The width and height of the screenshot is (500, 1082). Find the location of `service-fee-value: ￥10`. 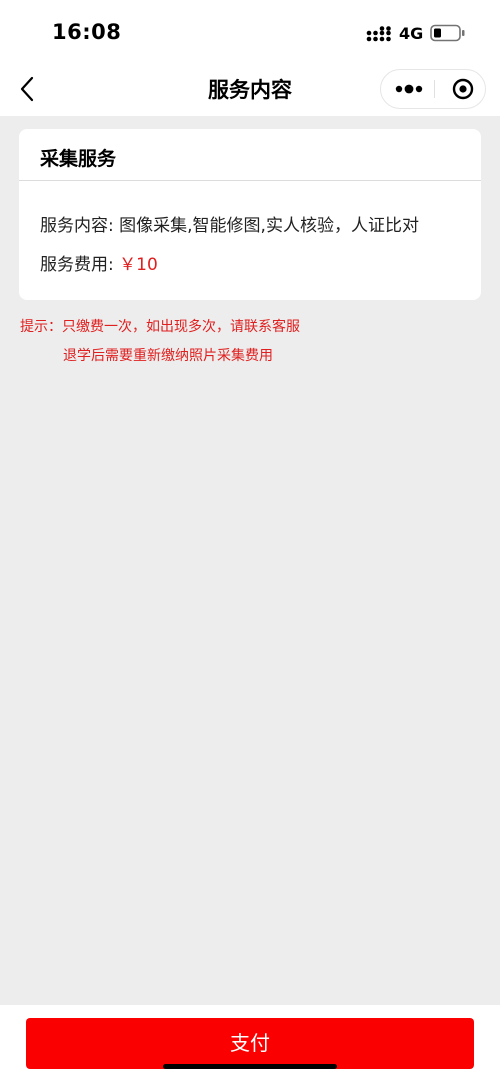

service-fee-value: ￥10 is located at coordinates (138, 265).